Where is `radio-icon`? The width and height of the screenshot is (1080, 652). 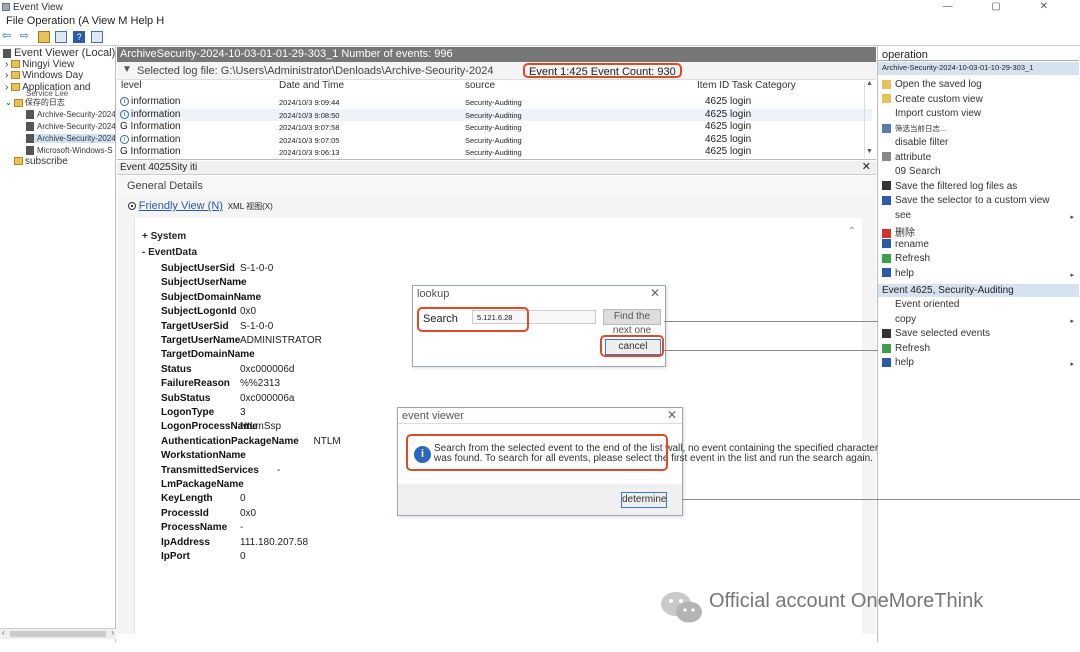 radio-icon is located at coordinates (132, 206).